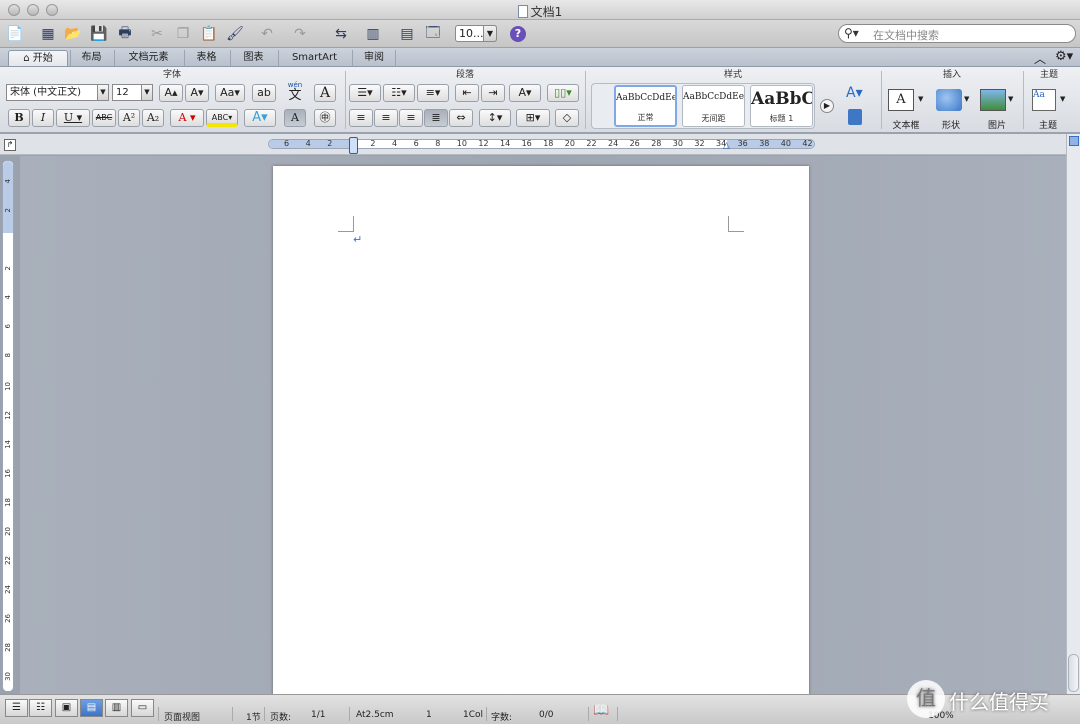  Describe the element at coordinates (104, 118) in the screenshot. I see `strikethrough-icon: ABC` at that location.